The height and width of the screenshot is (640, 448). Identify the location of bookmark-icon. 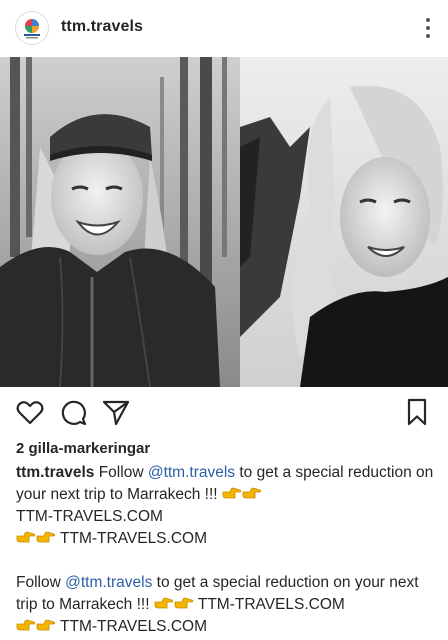
(417, 412).